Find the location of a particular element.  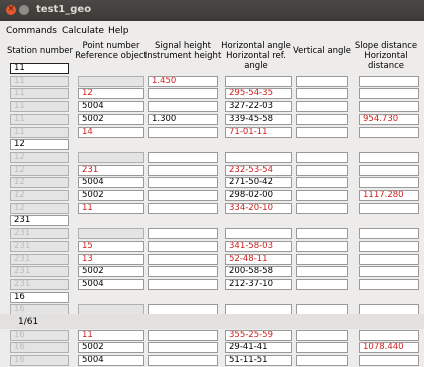

horizontal-angle-input: 334-20-10 is located at coordinates (258, 208).